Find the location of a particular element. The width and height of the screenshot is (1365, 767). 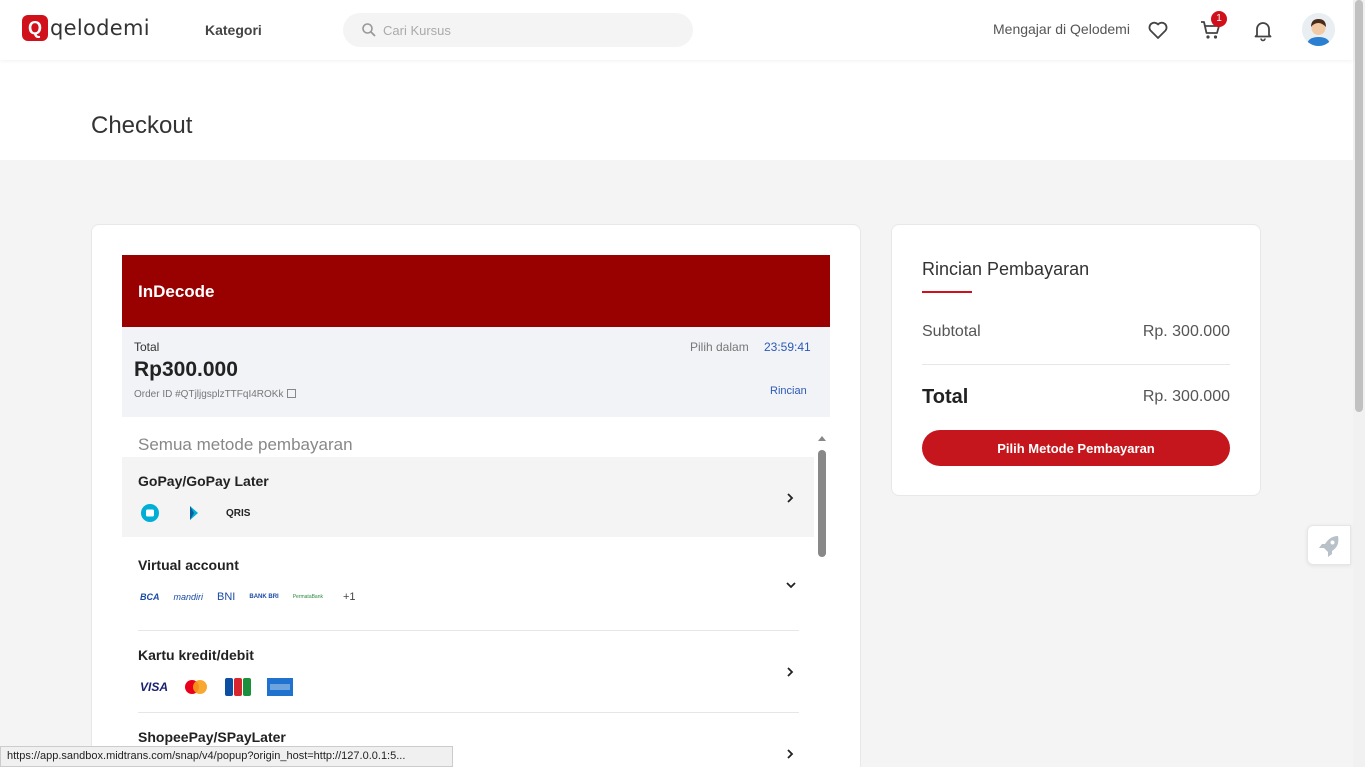

search-icon is located at coordinates (369, 30).